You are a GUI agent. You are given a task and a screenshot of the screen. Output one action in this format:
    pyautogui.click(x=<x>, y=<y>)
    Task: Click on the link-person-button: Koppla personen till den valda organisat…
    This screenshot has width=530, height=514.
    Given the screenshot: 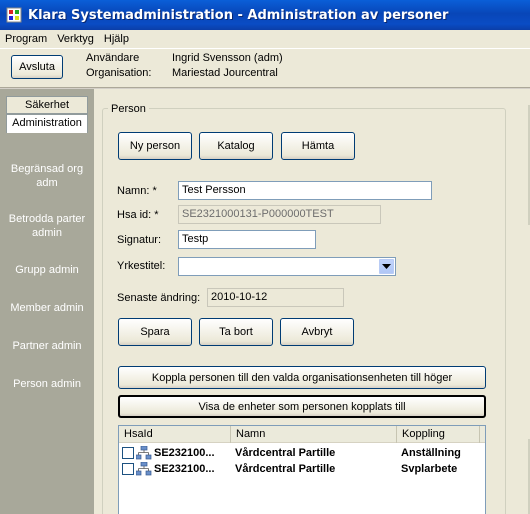 What is the action you would take?
    pyautogui.click(x=302, y=377)
    